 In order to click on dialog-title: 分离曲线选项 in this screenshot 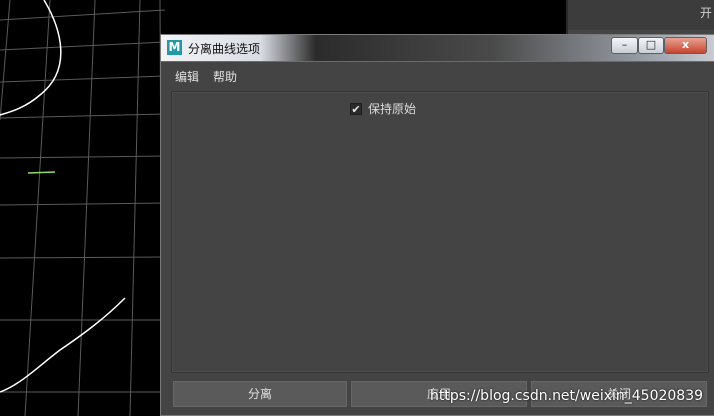, I will do `click(224, 49)`.